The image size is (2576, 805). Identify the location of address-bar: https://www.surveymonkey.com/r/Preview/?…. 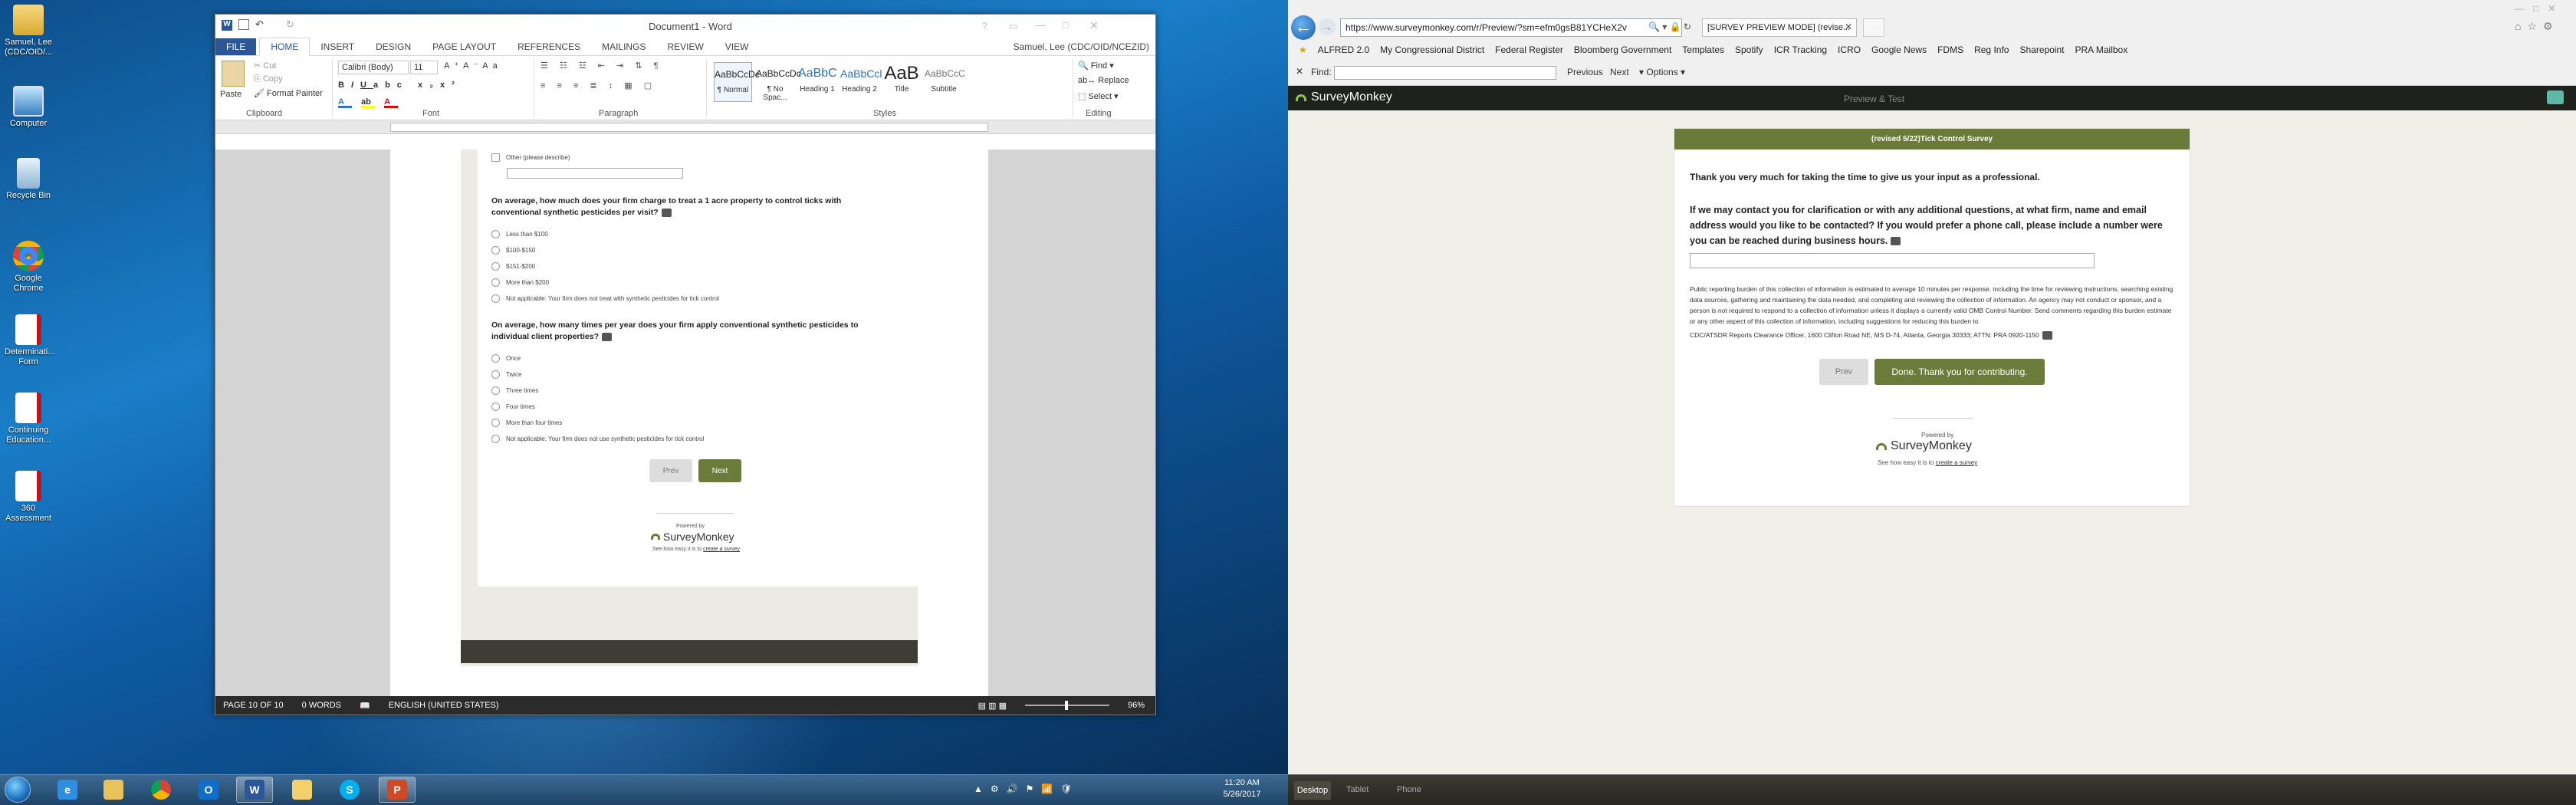
(1511, 28).